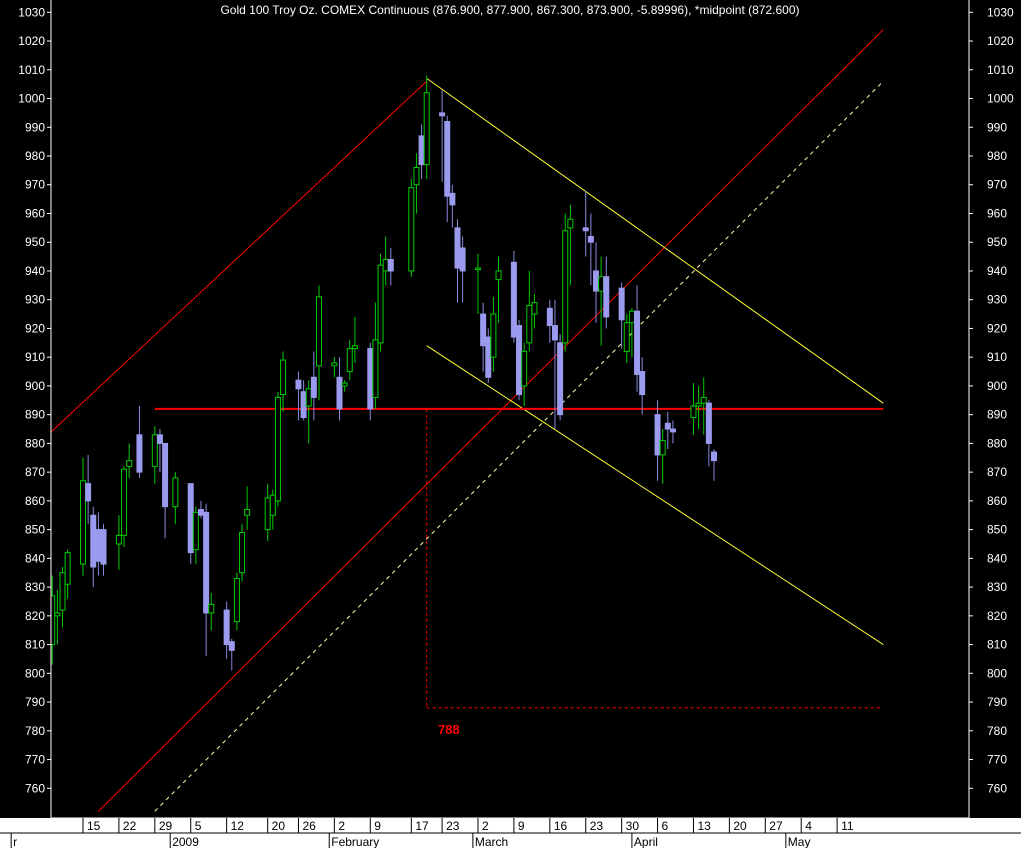 The image size is (1021, 848). What do you see at coordinates (453, 826) in the screenshot?
I see `x-tick-label: 23` at bounding box center [453, 826].